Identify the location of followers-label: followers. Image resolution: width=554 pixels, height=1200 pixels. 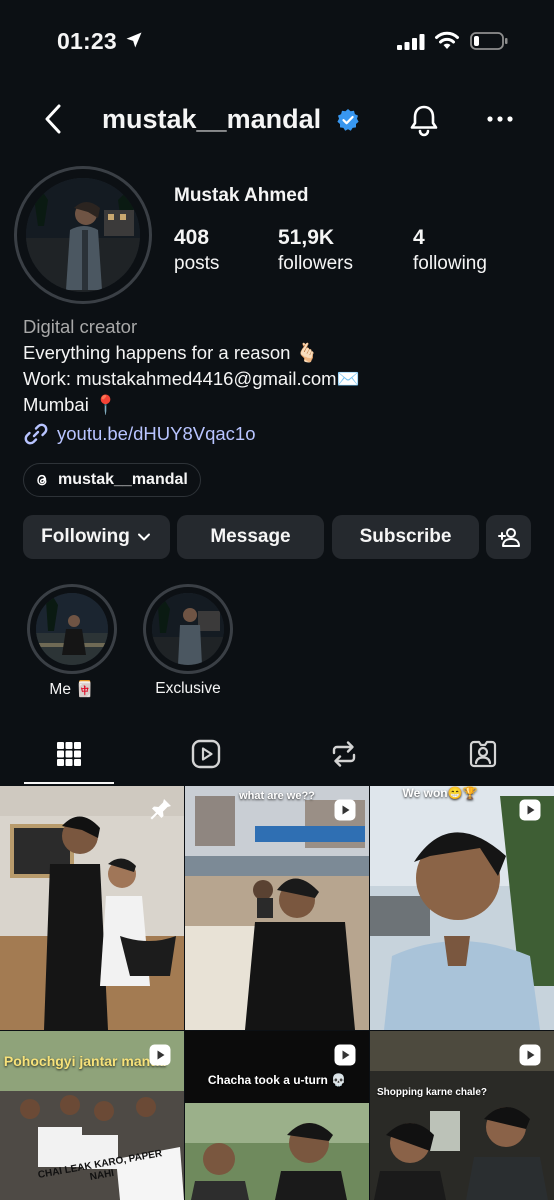
(315, 263).